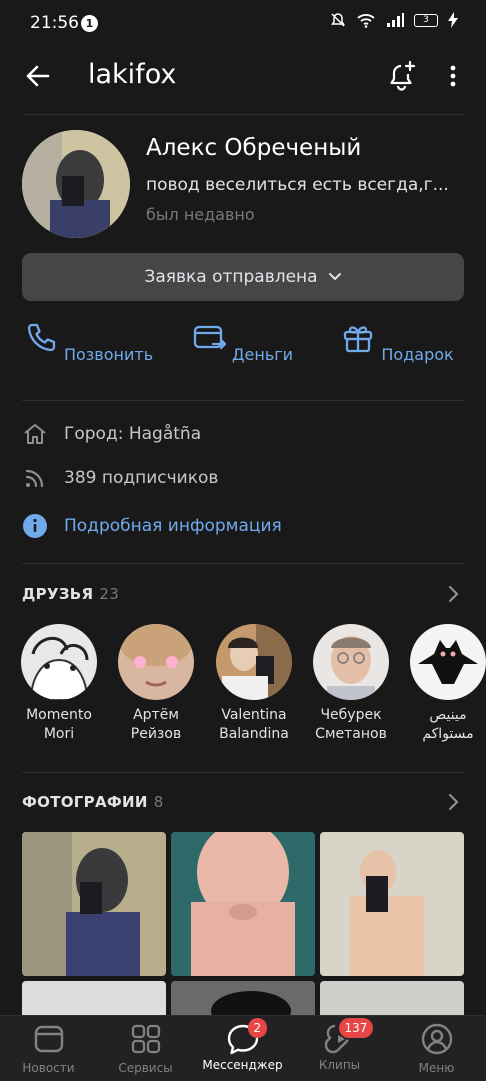  I want to click on photos-header: ФОТОГРАФИИ 8, so click(93, 802).